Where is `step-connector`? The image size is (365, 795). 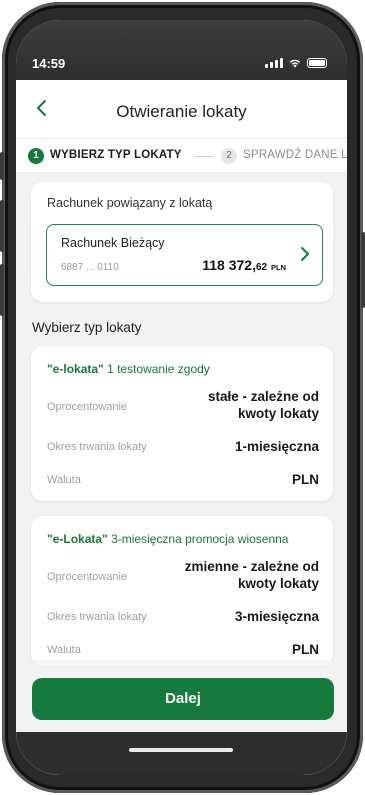 step-connector is located at coordinates (204, 156).